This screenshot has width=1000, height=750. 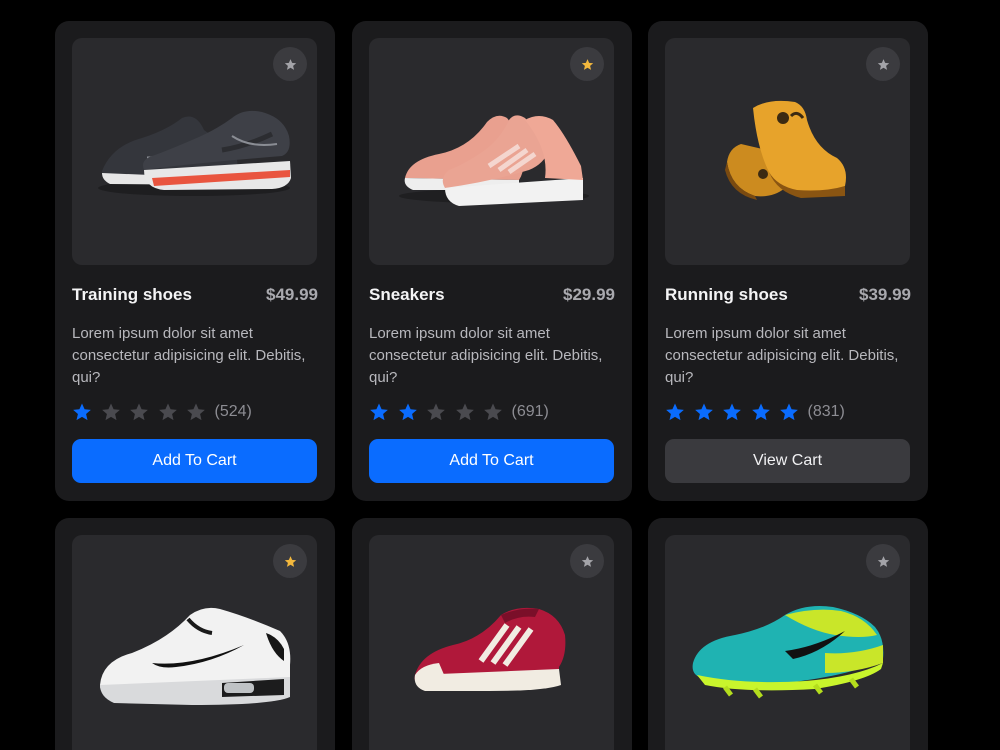 I want to click on review-count: (691), so click(x=530, y=411).